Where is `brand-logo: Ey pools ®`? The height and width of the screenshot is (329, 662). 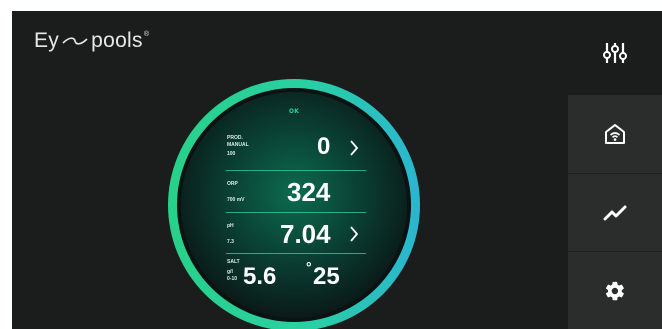
brand-logo: Ey pools ® is located at coordinates (91, 41).